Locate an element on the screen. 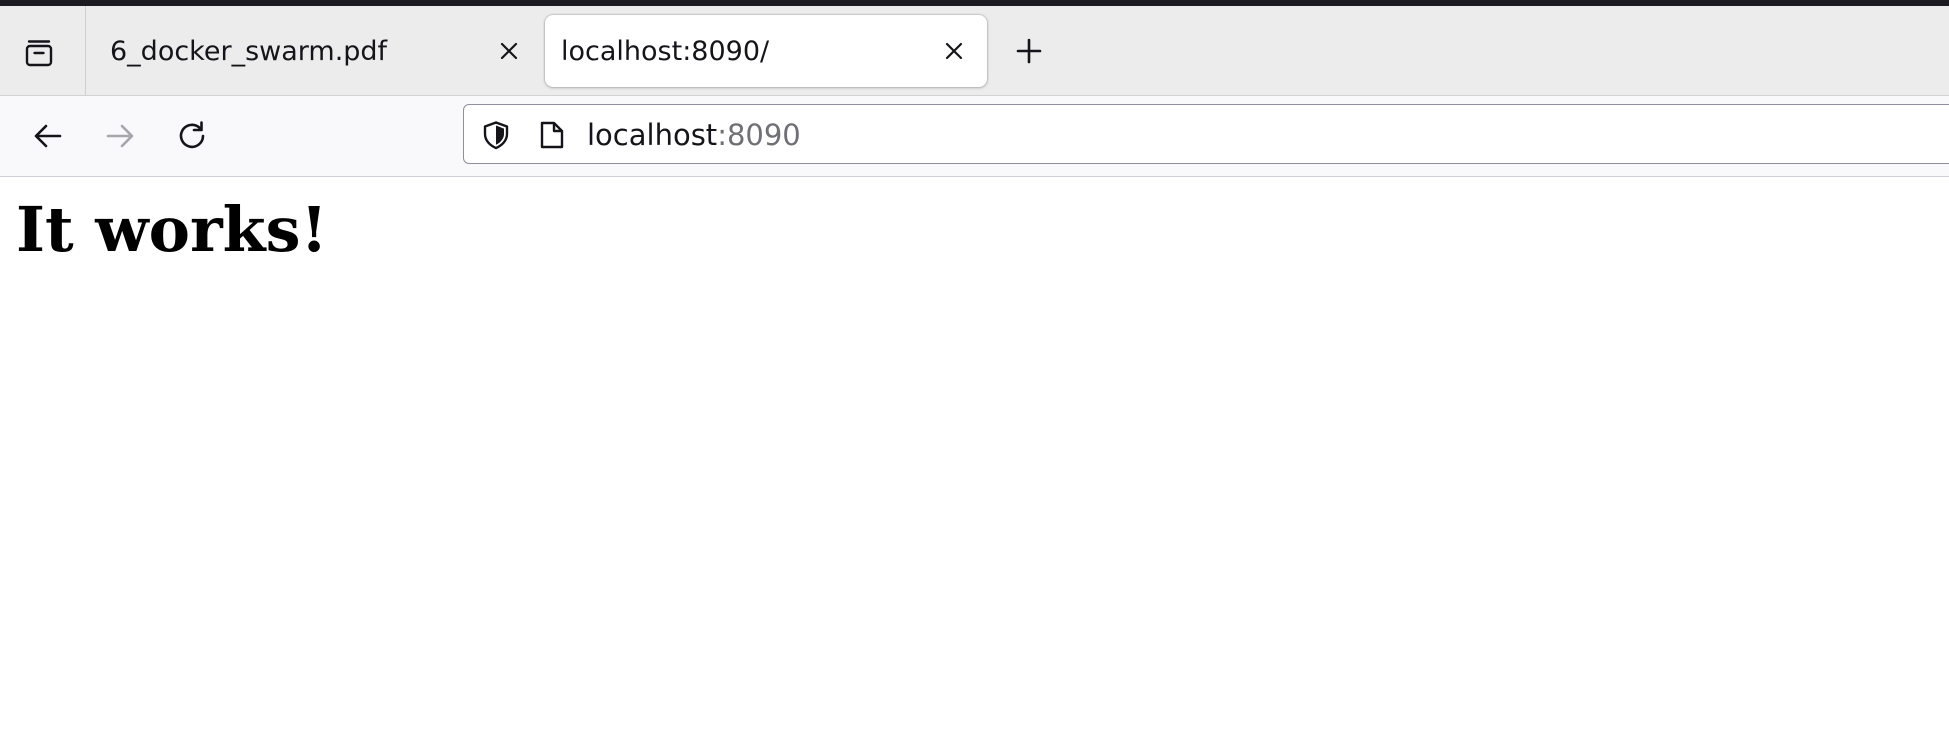  url-port: :8090 is located at coordinates (759, 135).